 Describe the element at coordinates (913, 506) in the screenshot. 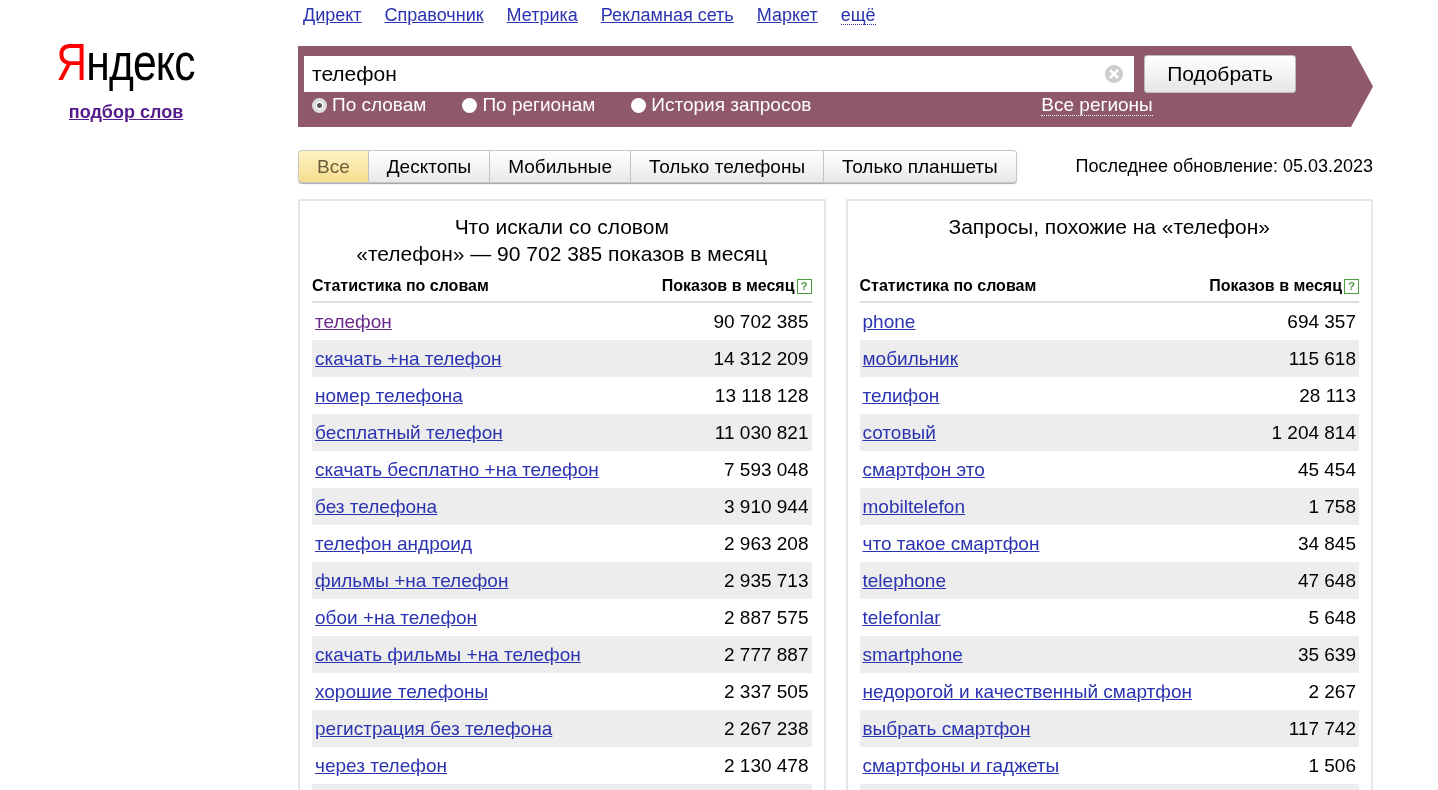

I see `phrase-link: mobiltelefon` at that location.